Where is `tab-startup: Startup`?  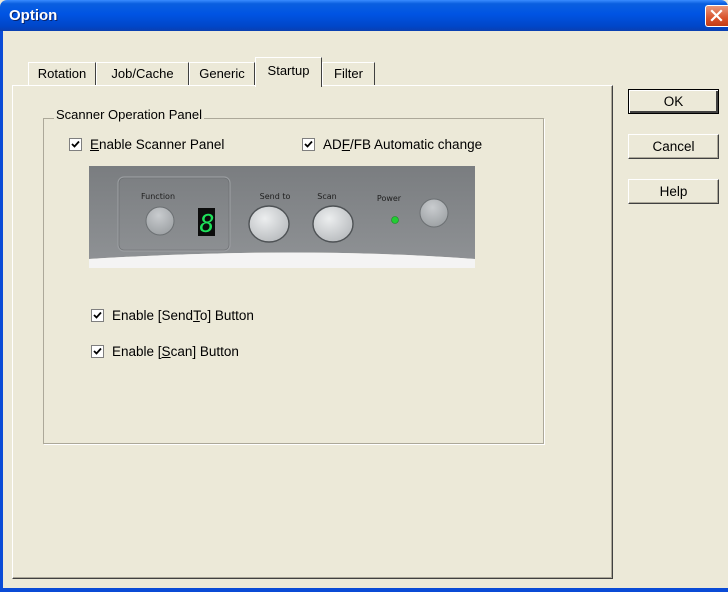 tab-startup: Startup is located at coordinates (288, 72).